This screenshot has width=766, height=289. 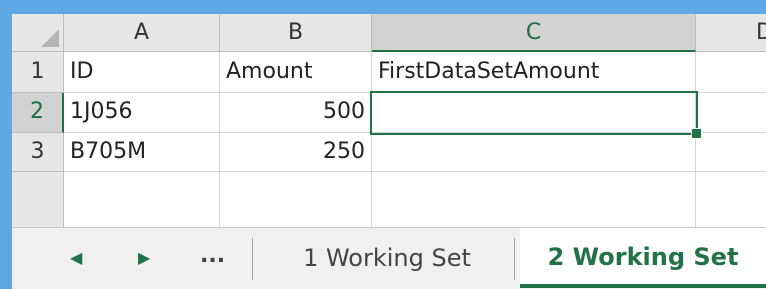 What do you see at coordinates (534, 33) in the screenshot?
I see `column-header-c: C` at bounding box center [534, 33].